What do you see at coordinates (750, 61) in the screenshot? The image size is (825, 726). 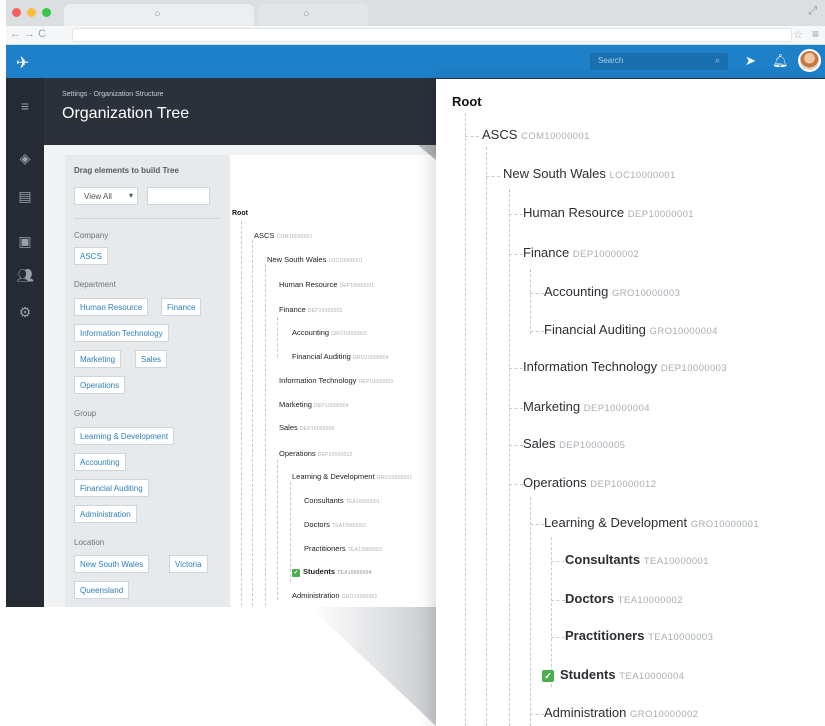 I see `send-icon: ➤` at bounding box center [750, 61].